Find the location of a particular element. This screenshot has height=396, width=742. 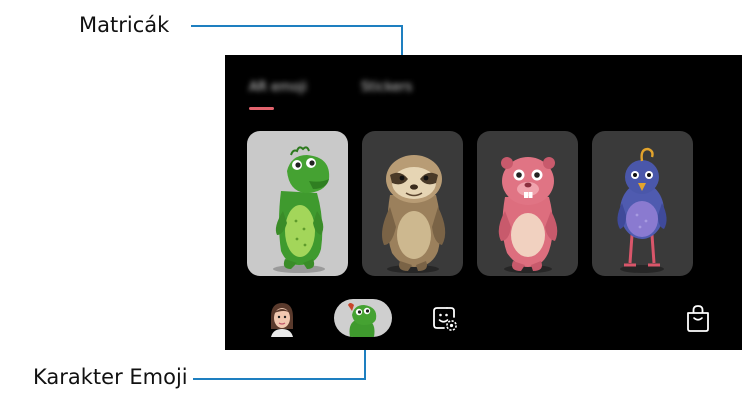

my-emoji-avatar-button is located at coordinates (282, 318).